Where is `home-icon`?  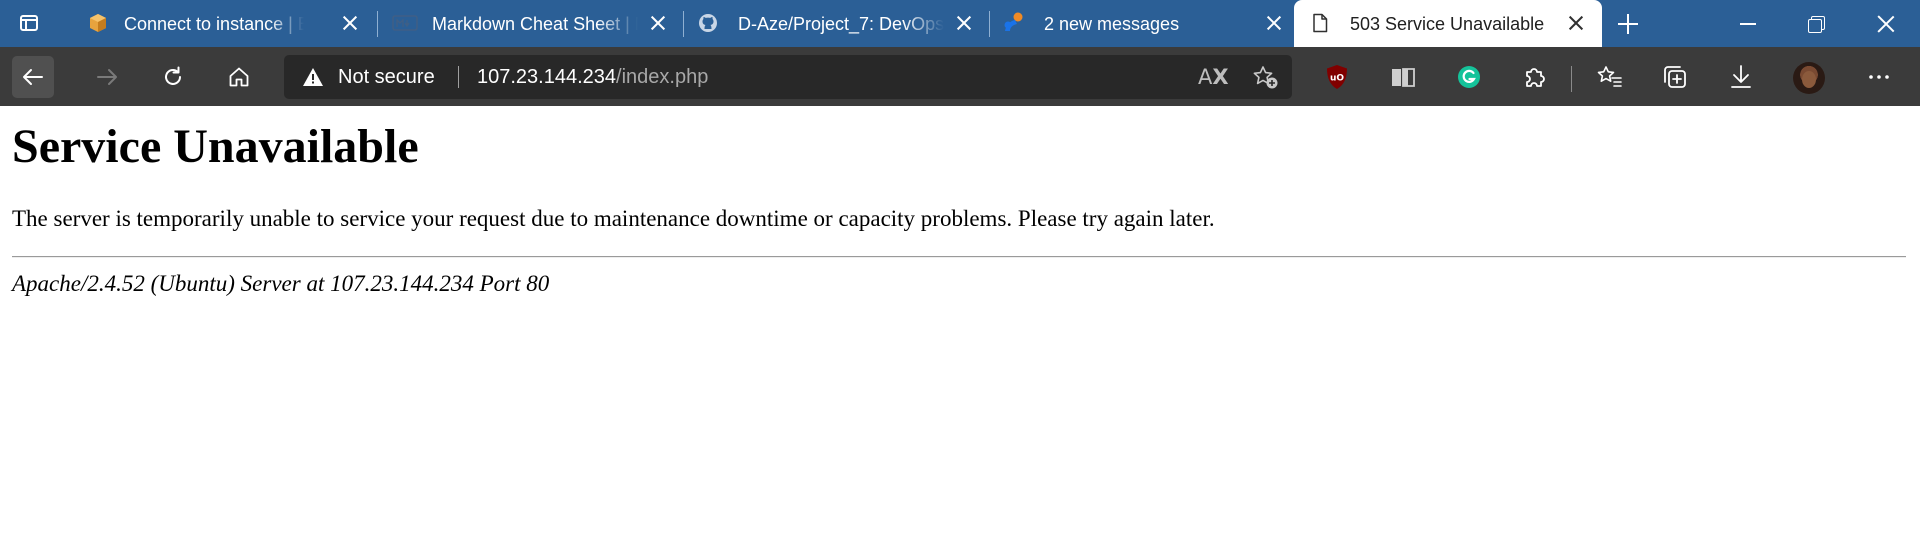 home-icon is located at coordinates (239, 77).